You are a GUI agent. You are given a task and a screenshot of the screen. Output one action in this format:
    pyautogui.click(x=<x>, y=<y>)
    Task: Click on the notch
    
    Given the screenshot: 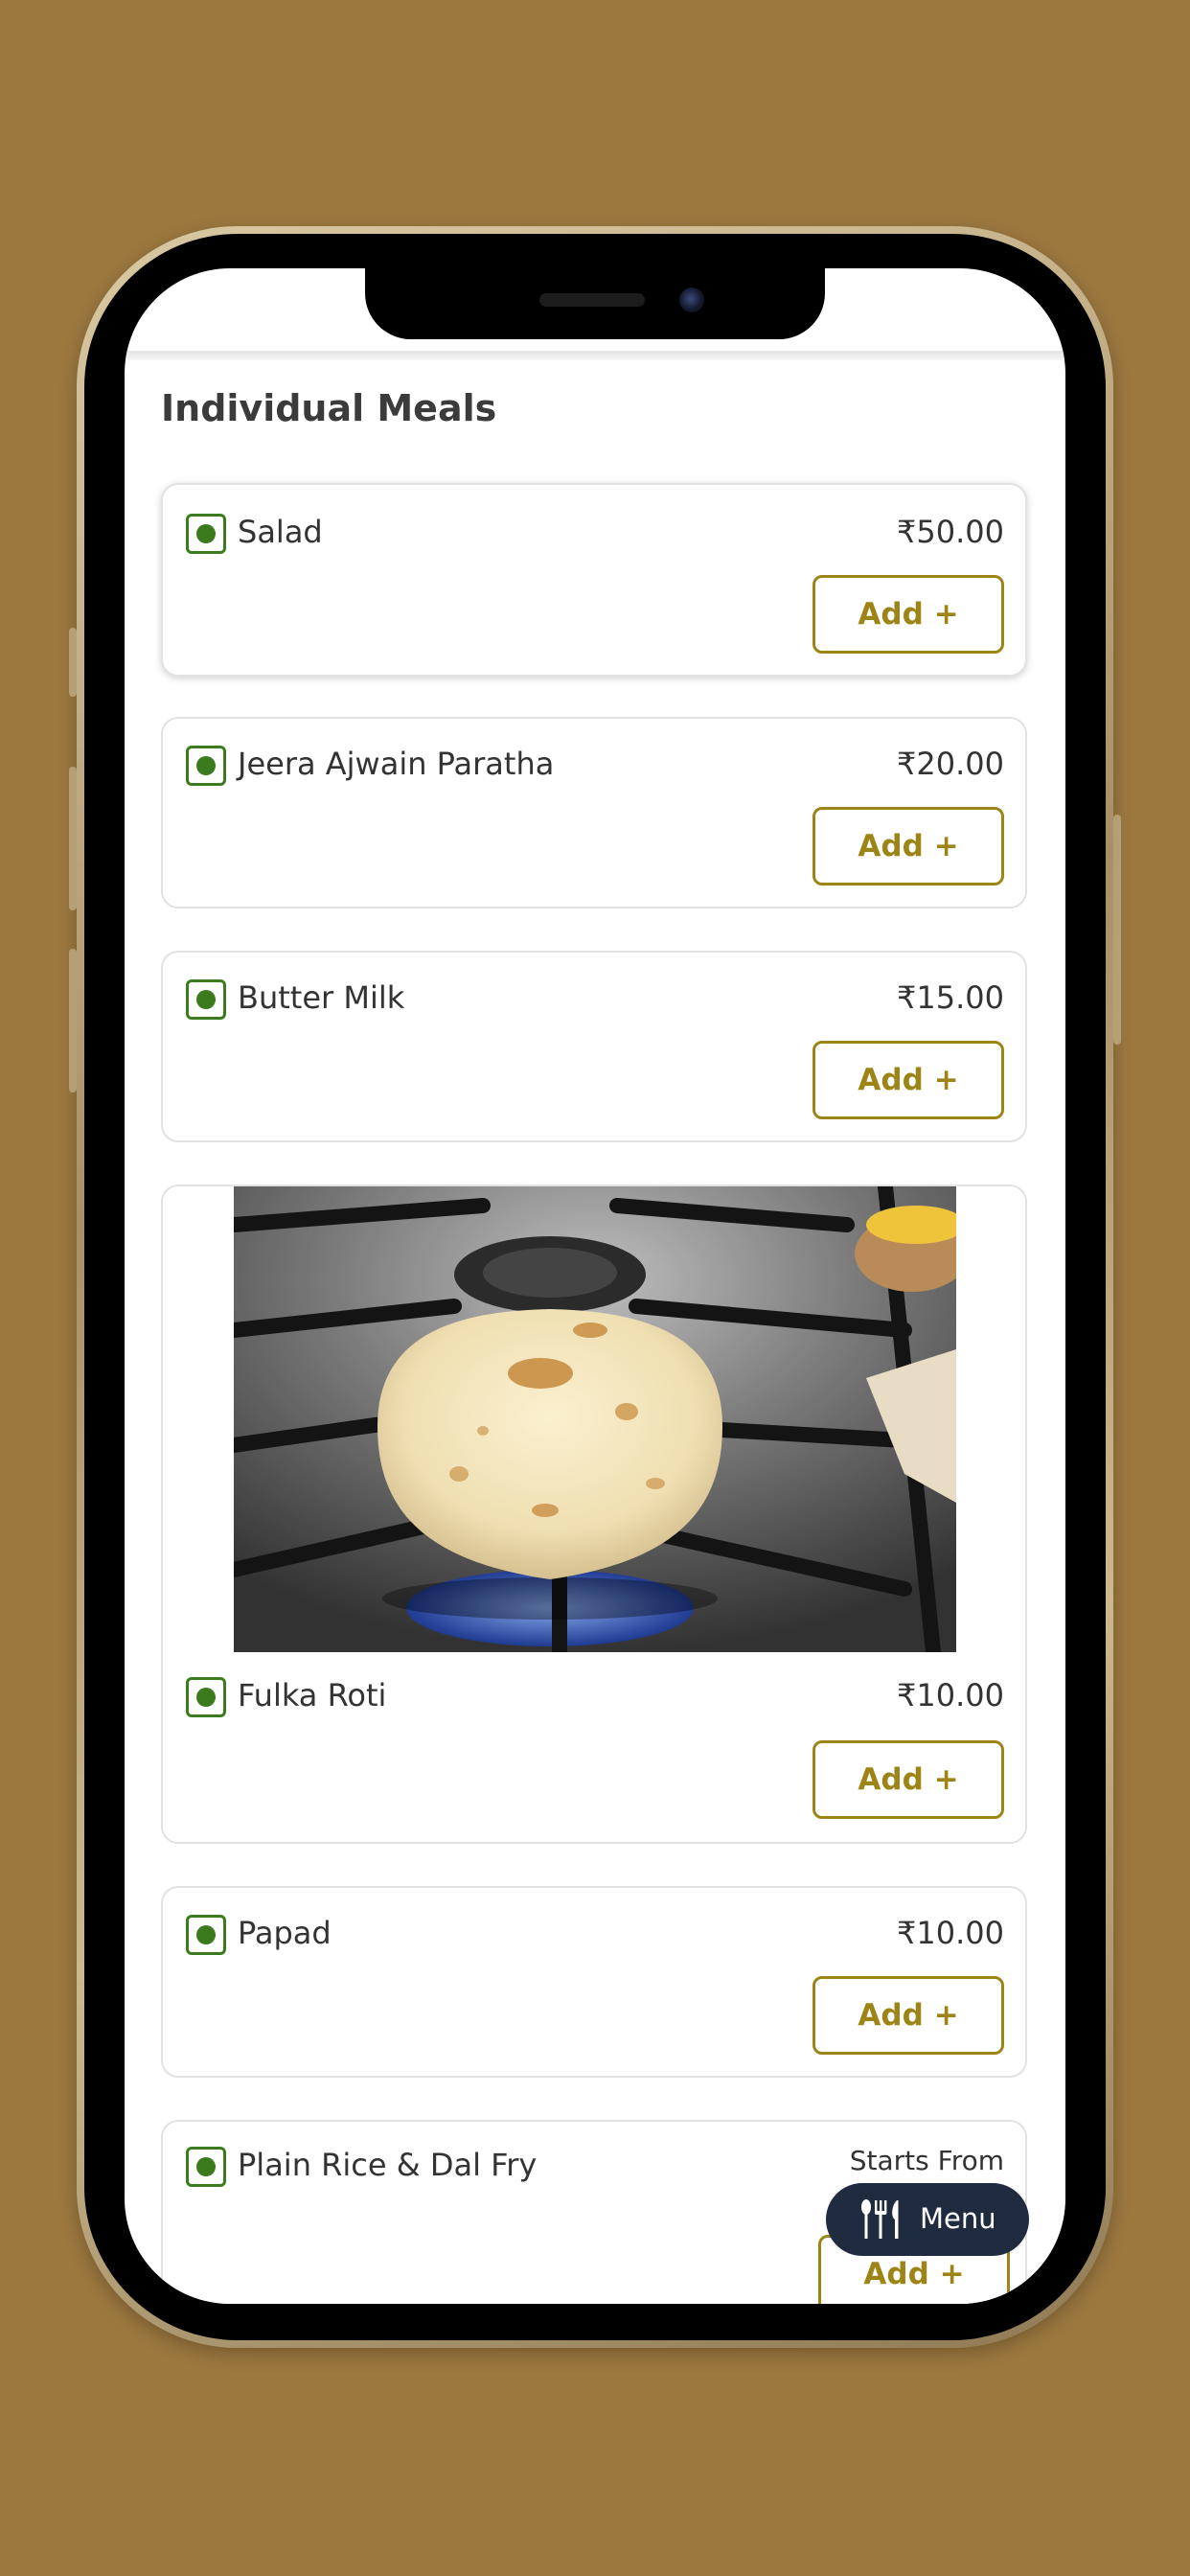 What is the action you would take?
    pyautogui.click(x=595, y=302)
    